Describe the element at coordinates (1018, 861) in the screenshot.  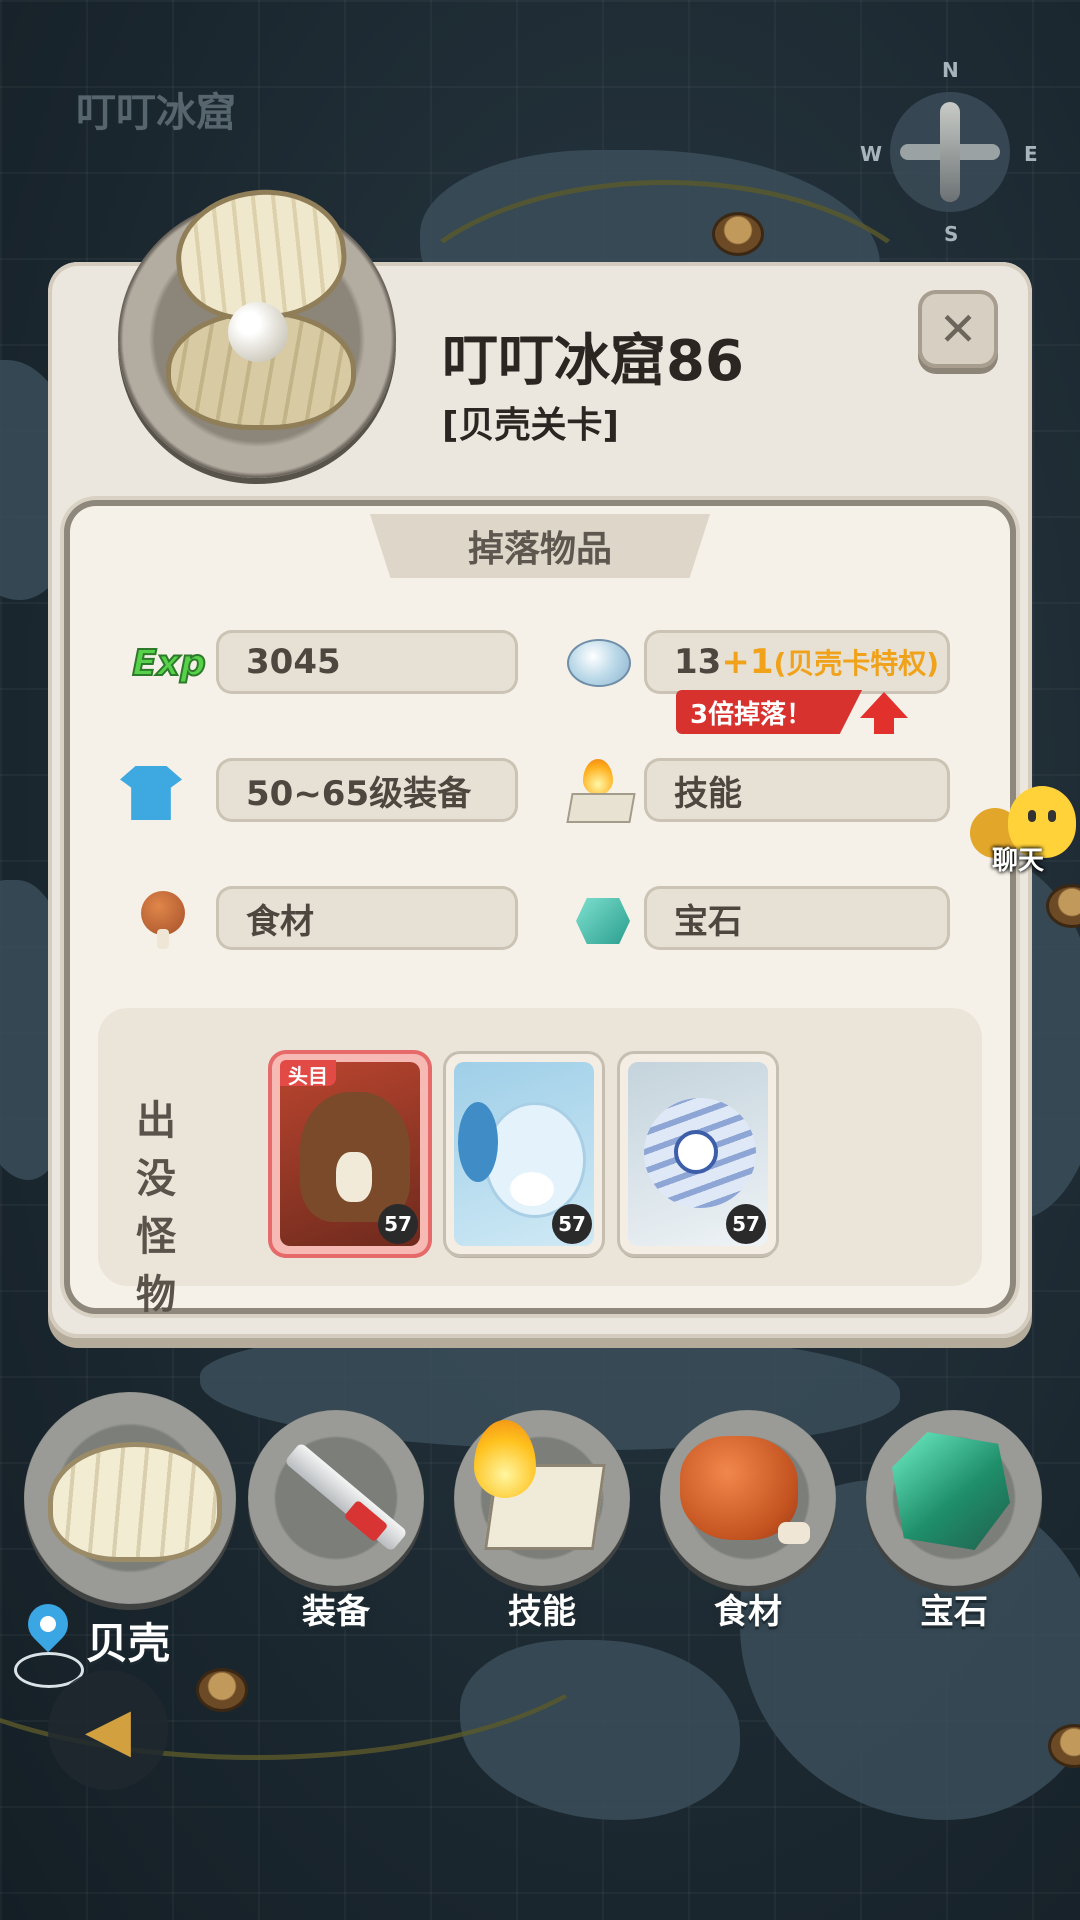
I see `chat-label: 聊天` at that location.